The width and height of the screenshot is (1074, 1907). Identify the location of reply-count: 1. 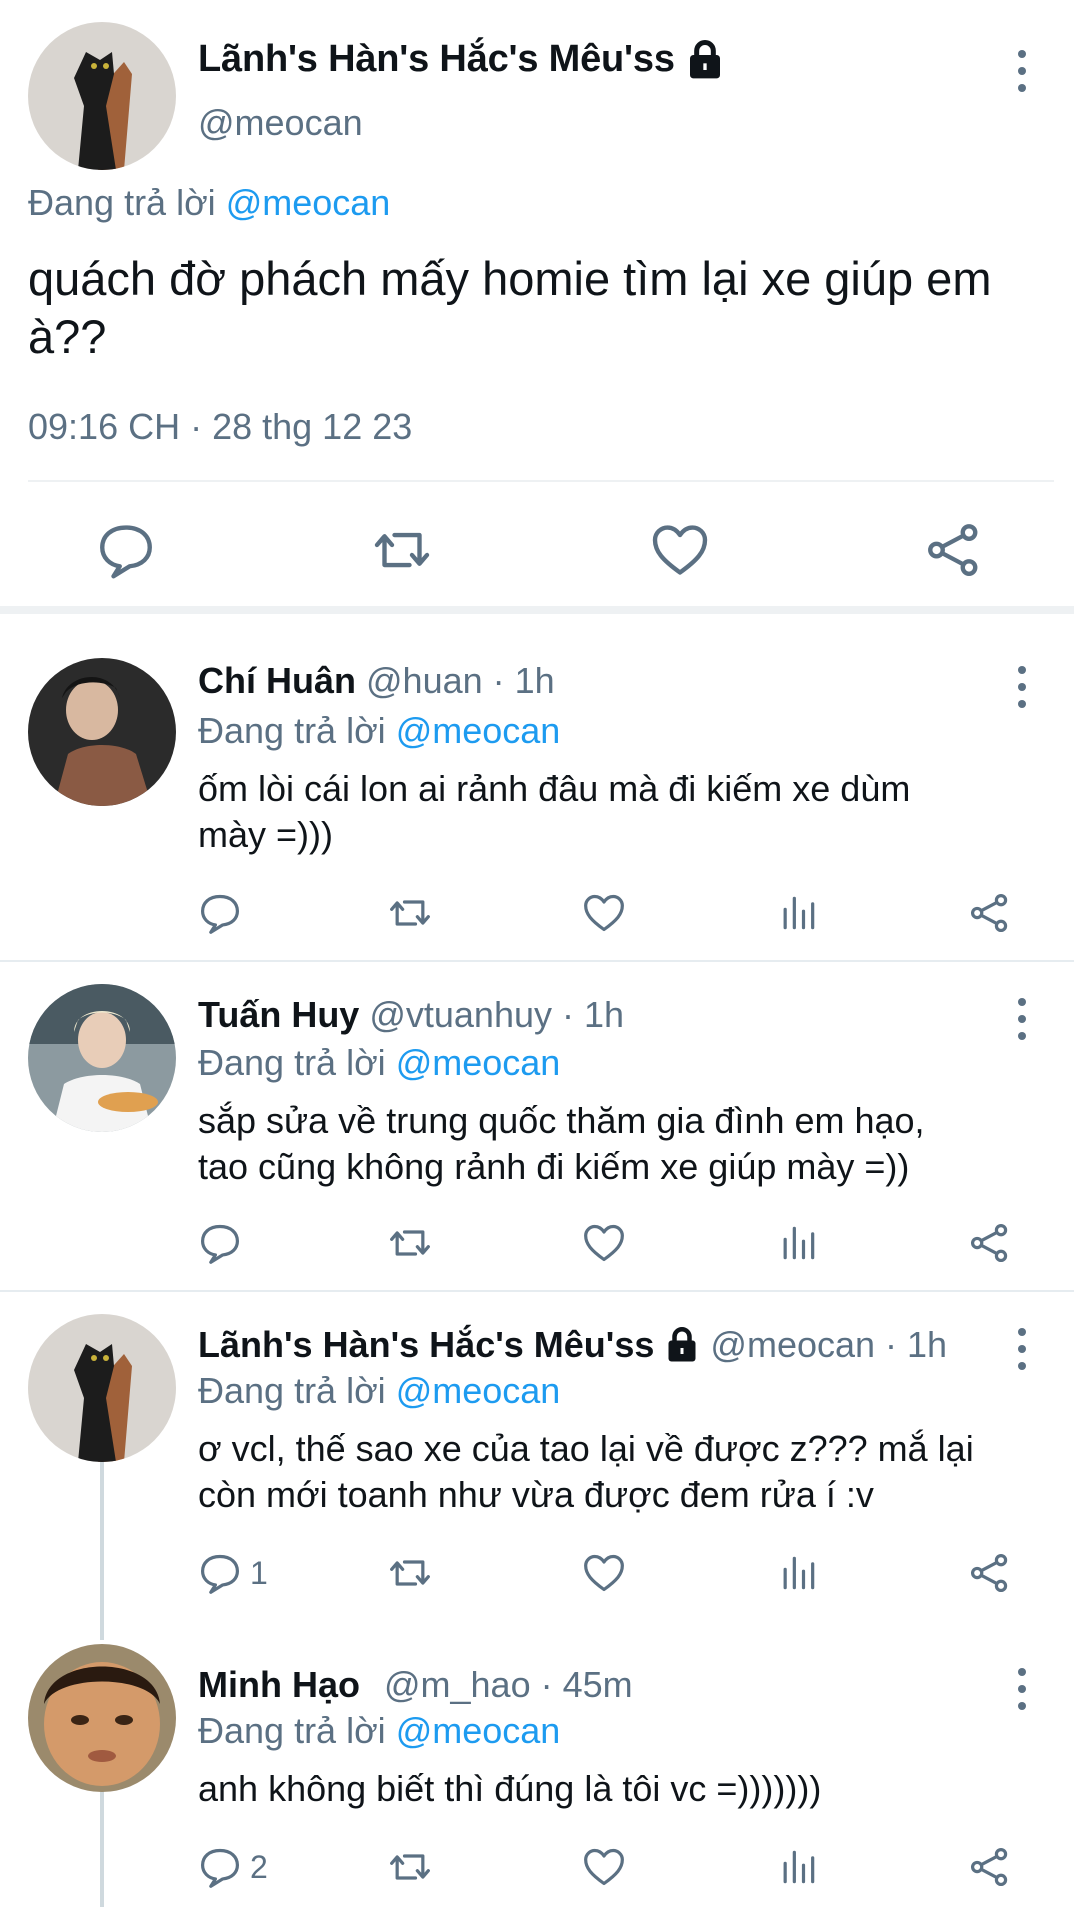
(259, 1572).